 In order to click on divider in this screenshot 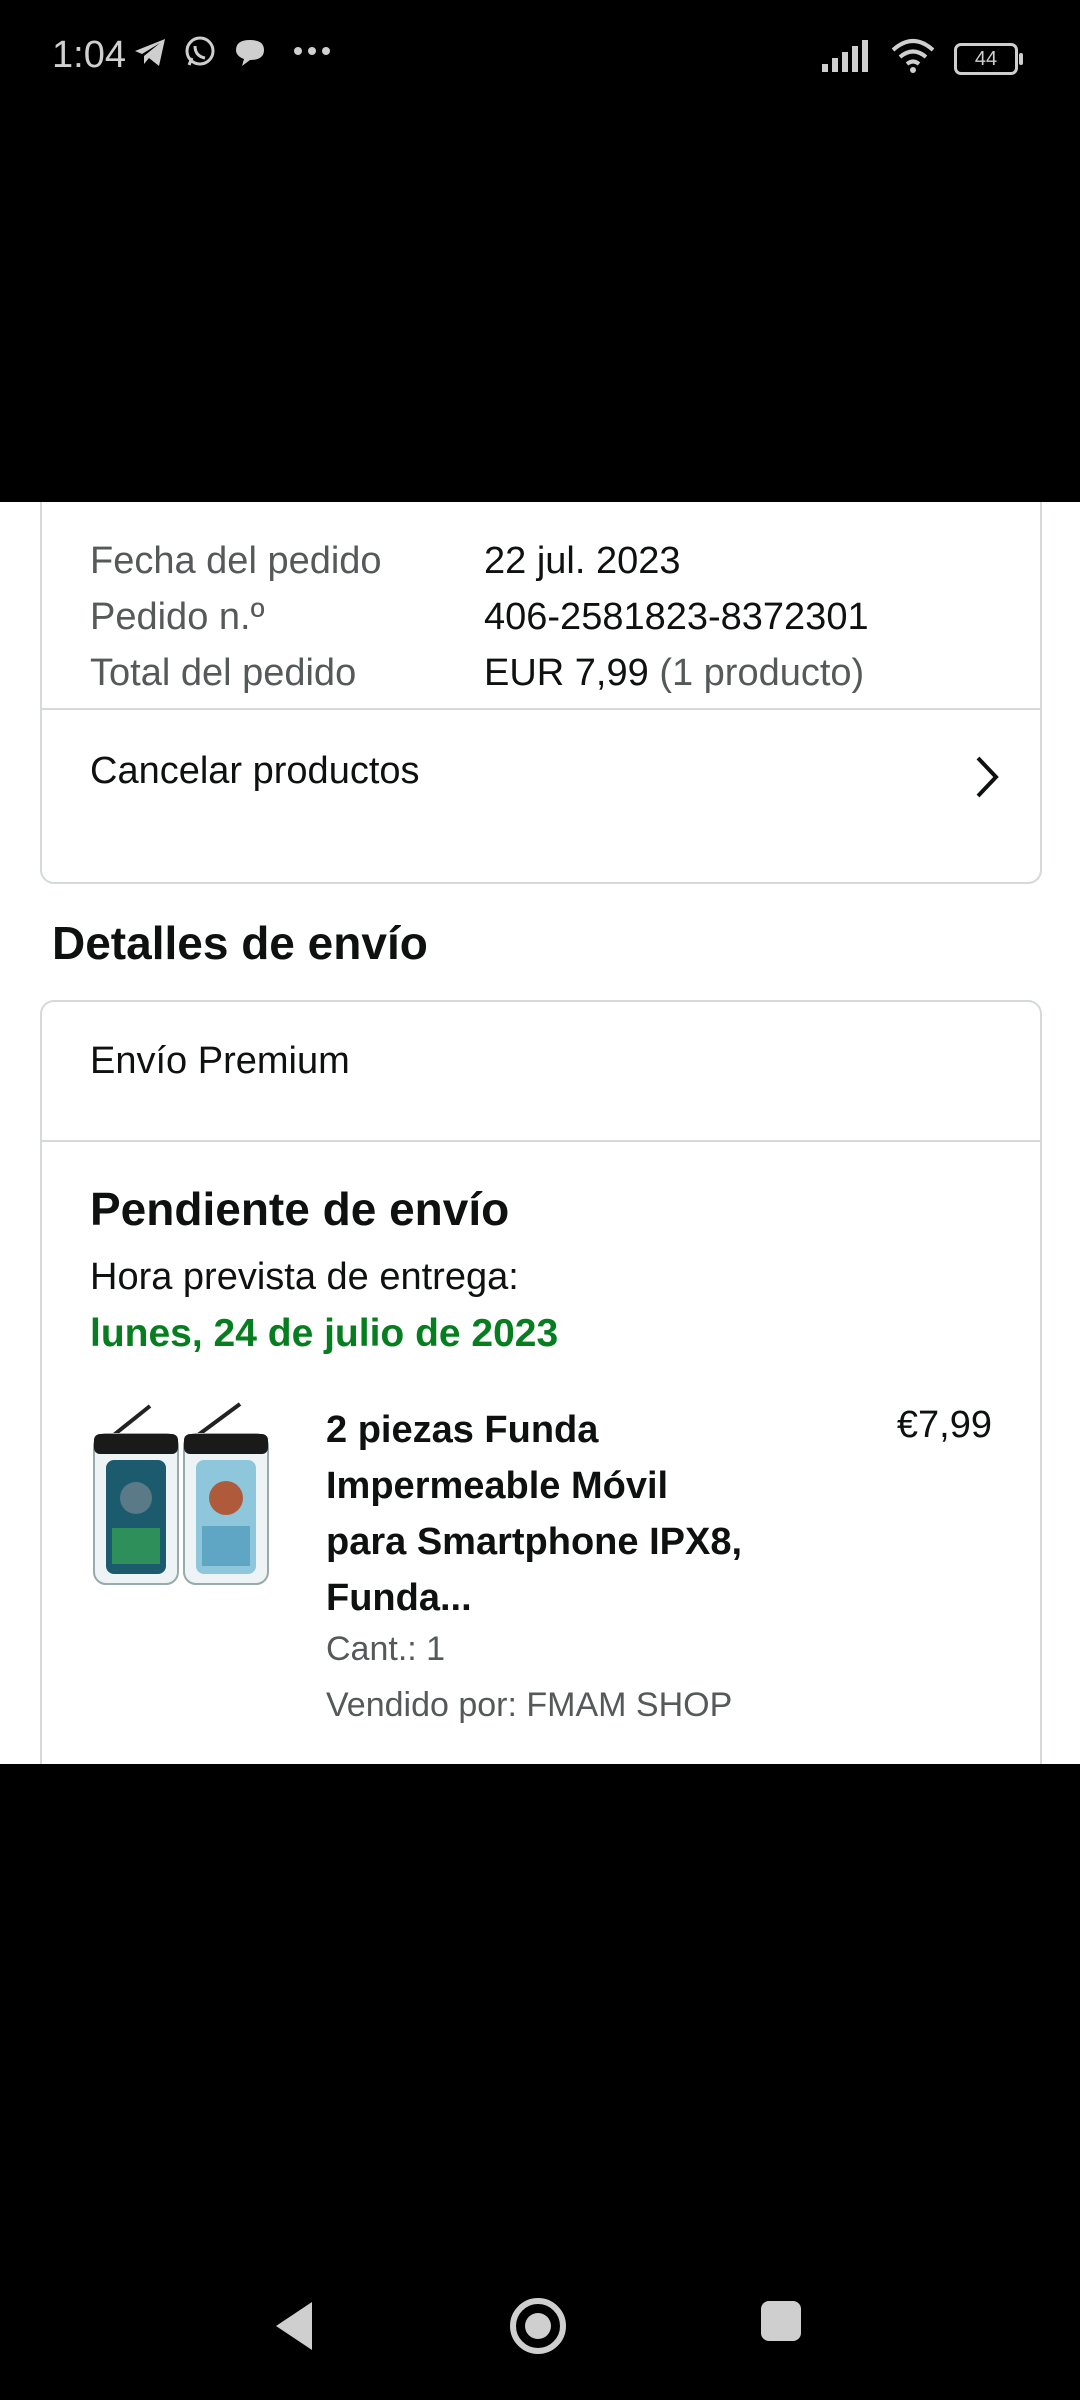, I will do `click(541, 1141)`.